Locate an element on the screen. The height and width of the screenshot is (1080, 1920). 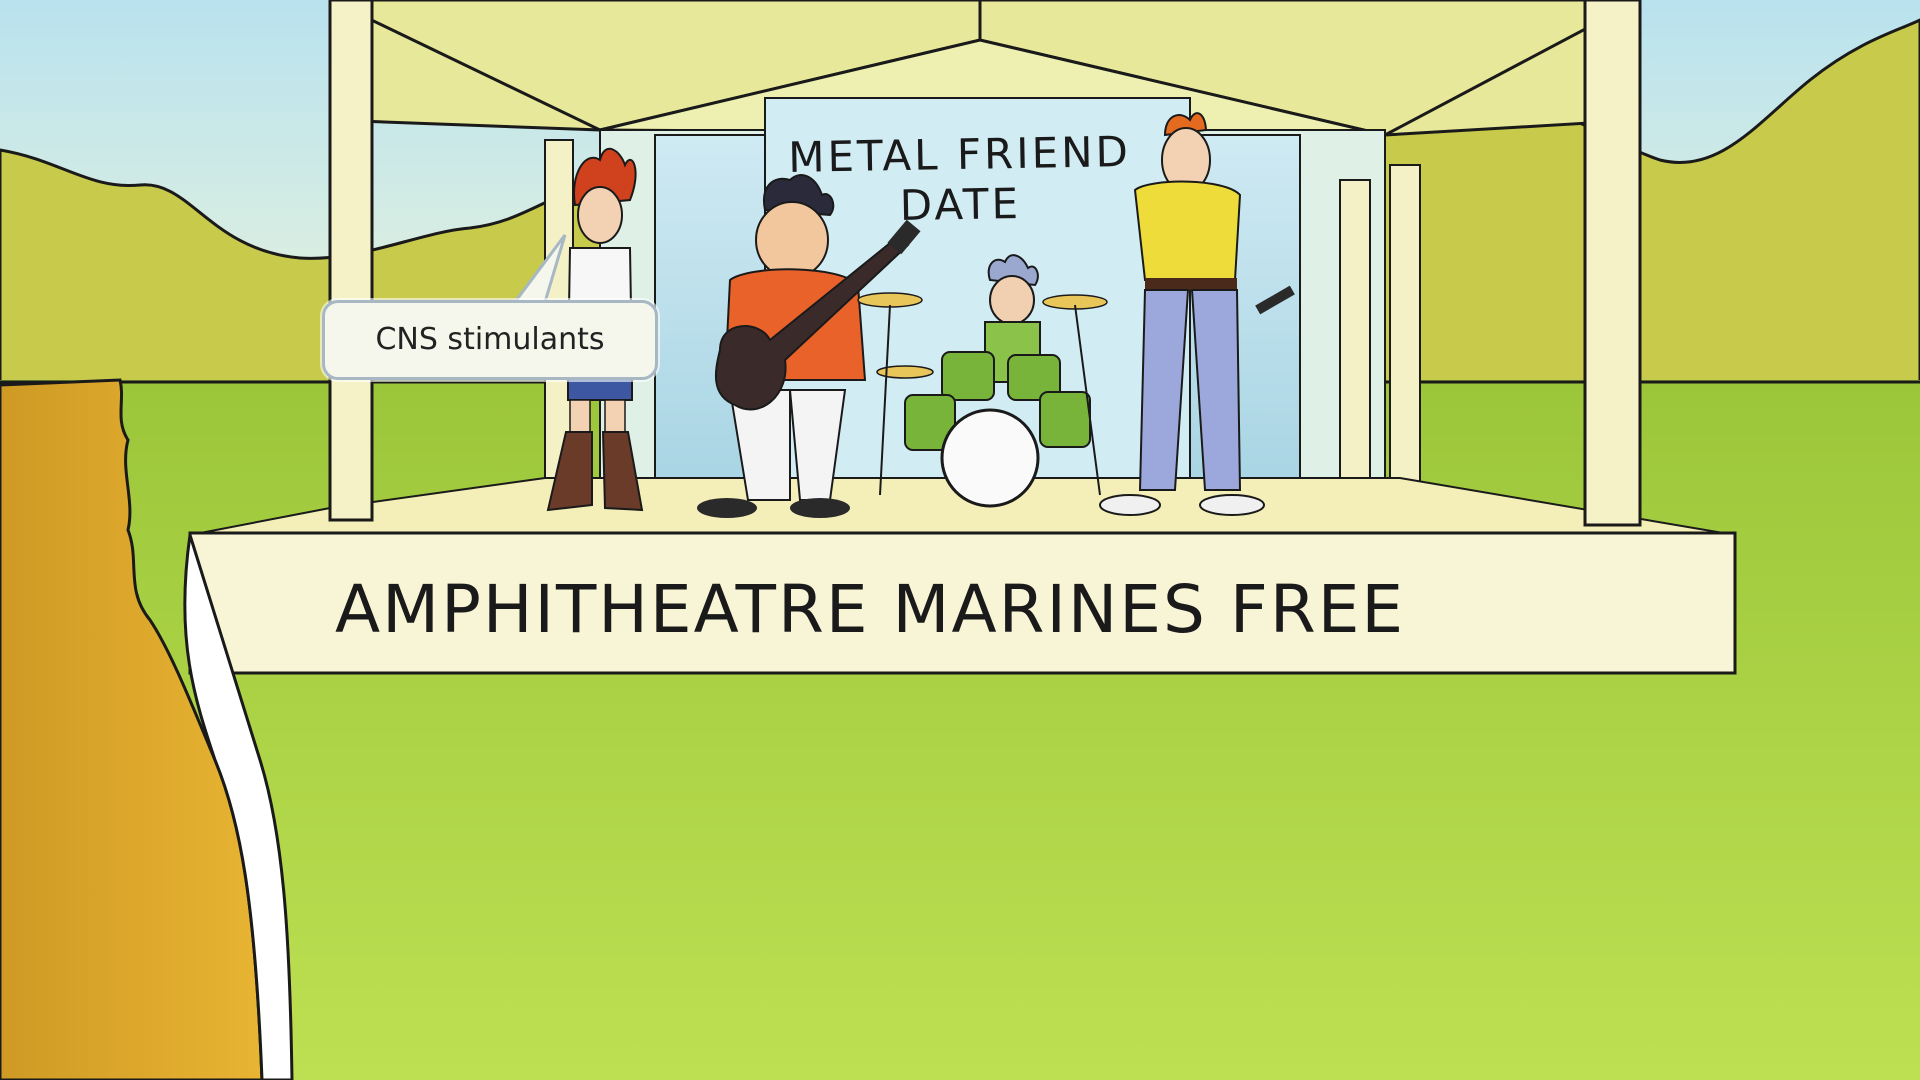
backdrop-sign: METAL FRIEND DATE is located at coordinates (960, 180).